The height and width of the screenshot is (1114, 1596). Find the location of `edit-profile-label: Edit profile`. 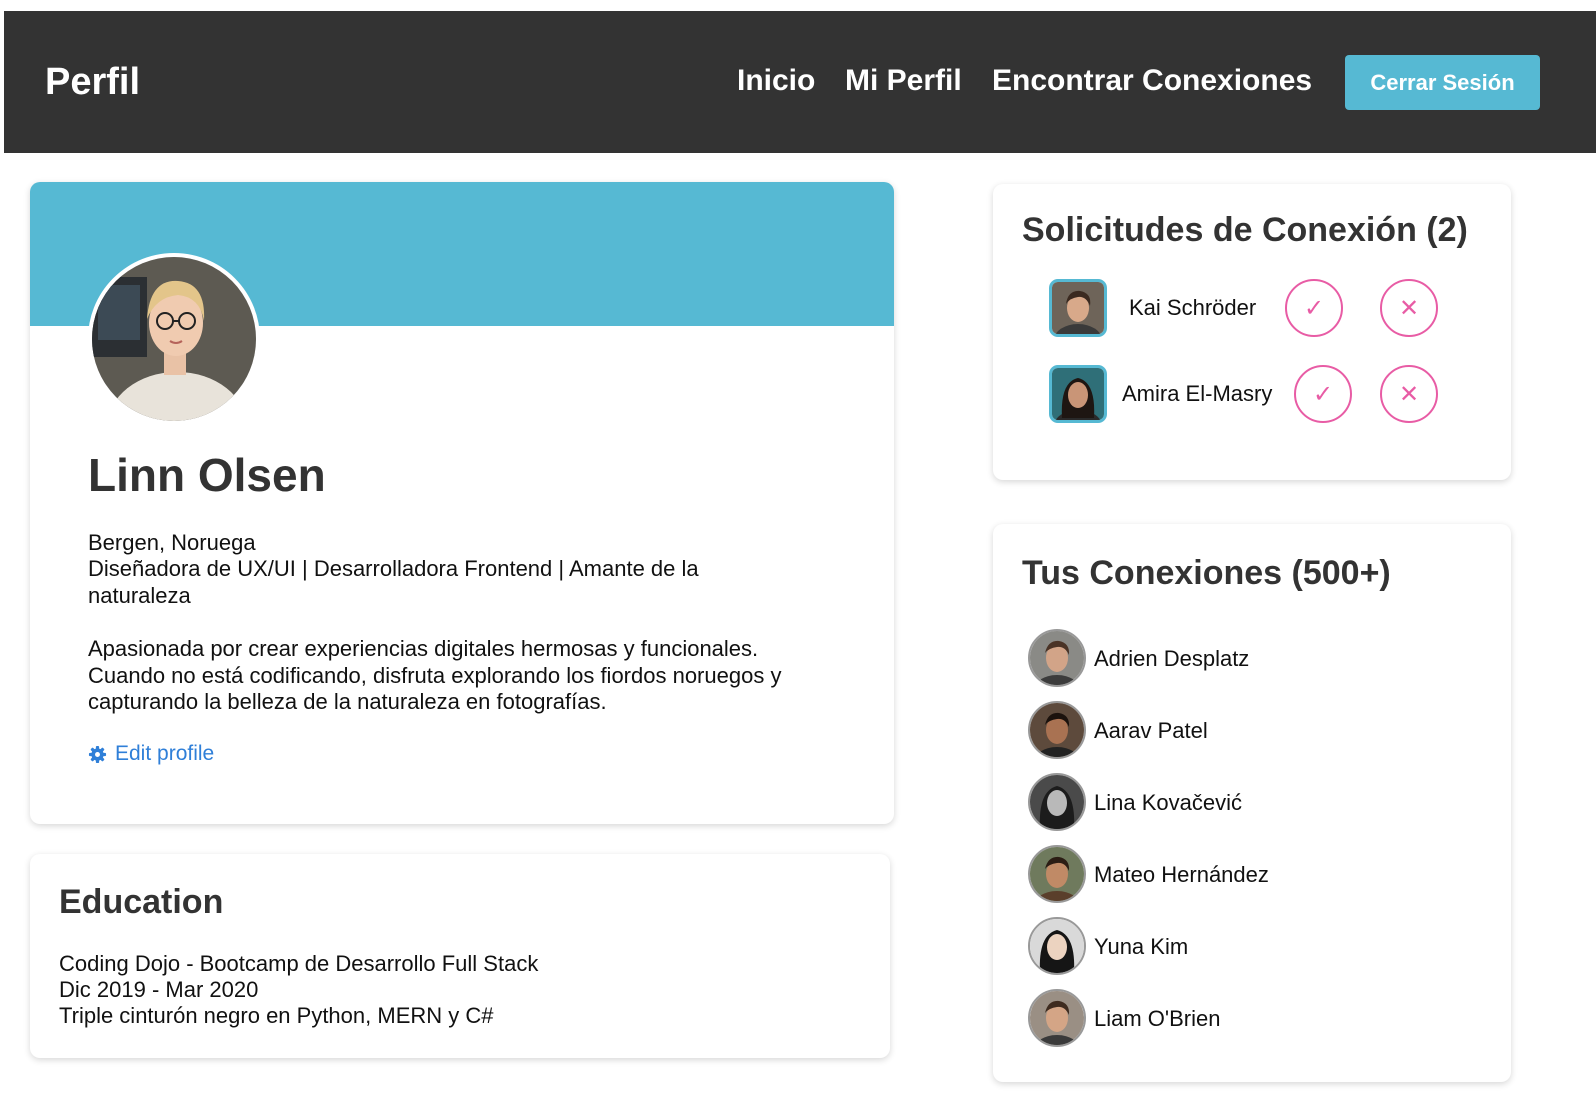

edit-profile-label: Edit profile is located at coordinates (165, 753).